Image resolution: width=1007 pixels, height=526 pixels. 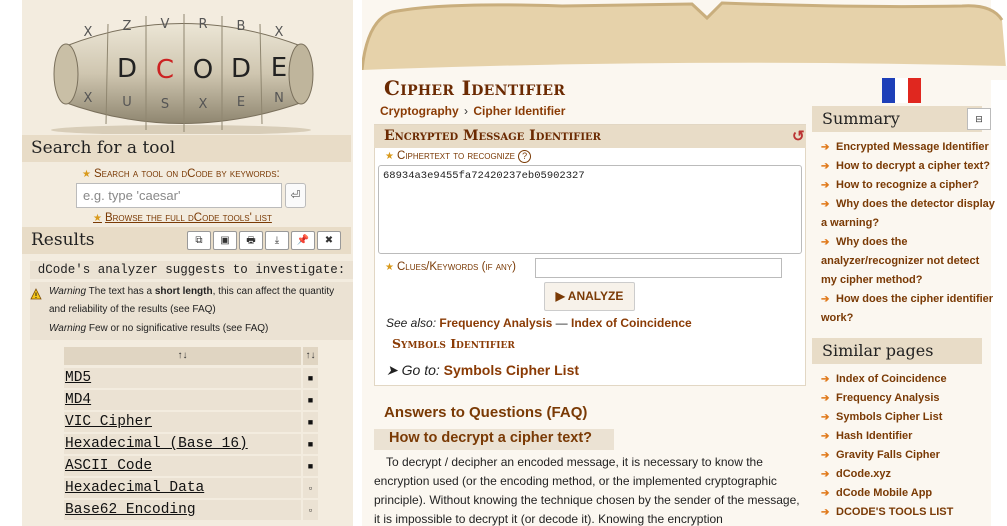 What do you see at coordinates (908, 185) in the screenshot?
I see `summary-item: ➔ How to recognize a cipher?` at bounding box center [908, 185].